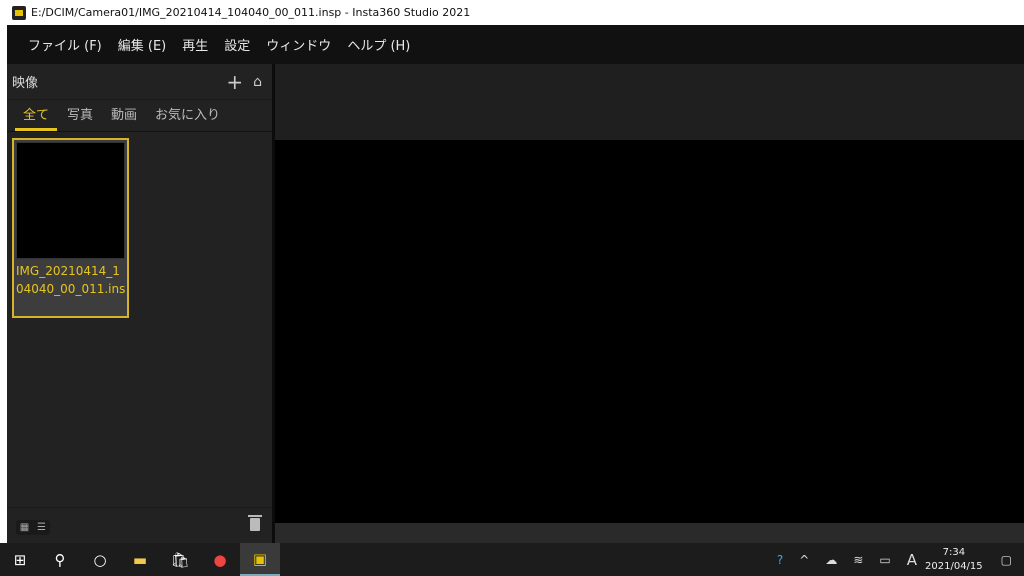 Image resolution: width=1024 pixels, height=576 pixels. What do you see at coordinates (124, 117) in the screenshot?
I see `tab-videos: 動画` at bounding box center [124, 117].